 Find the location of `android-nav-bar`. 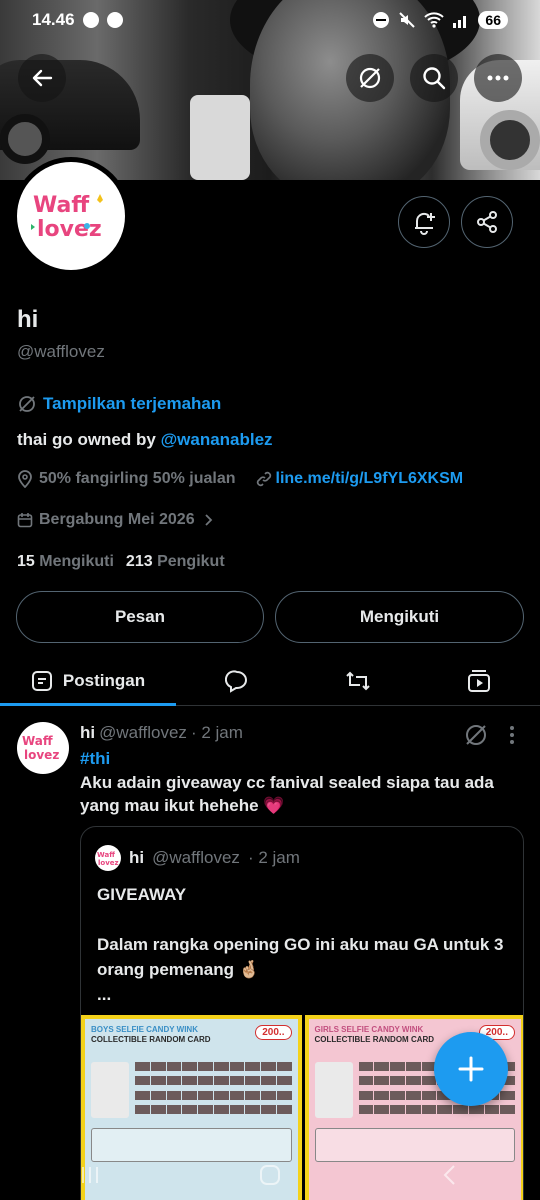

android-nav-bar is located at coordinates (270, 1175).